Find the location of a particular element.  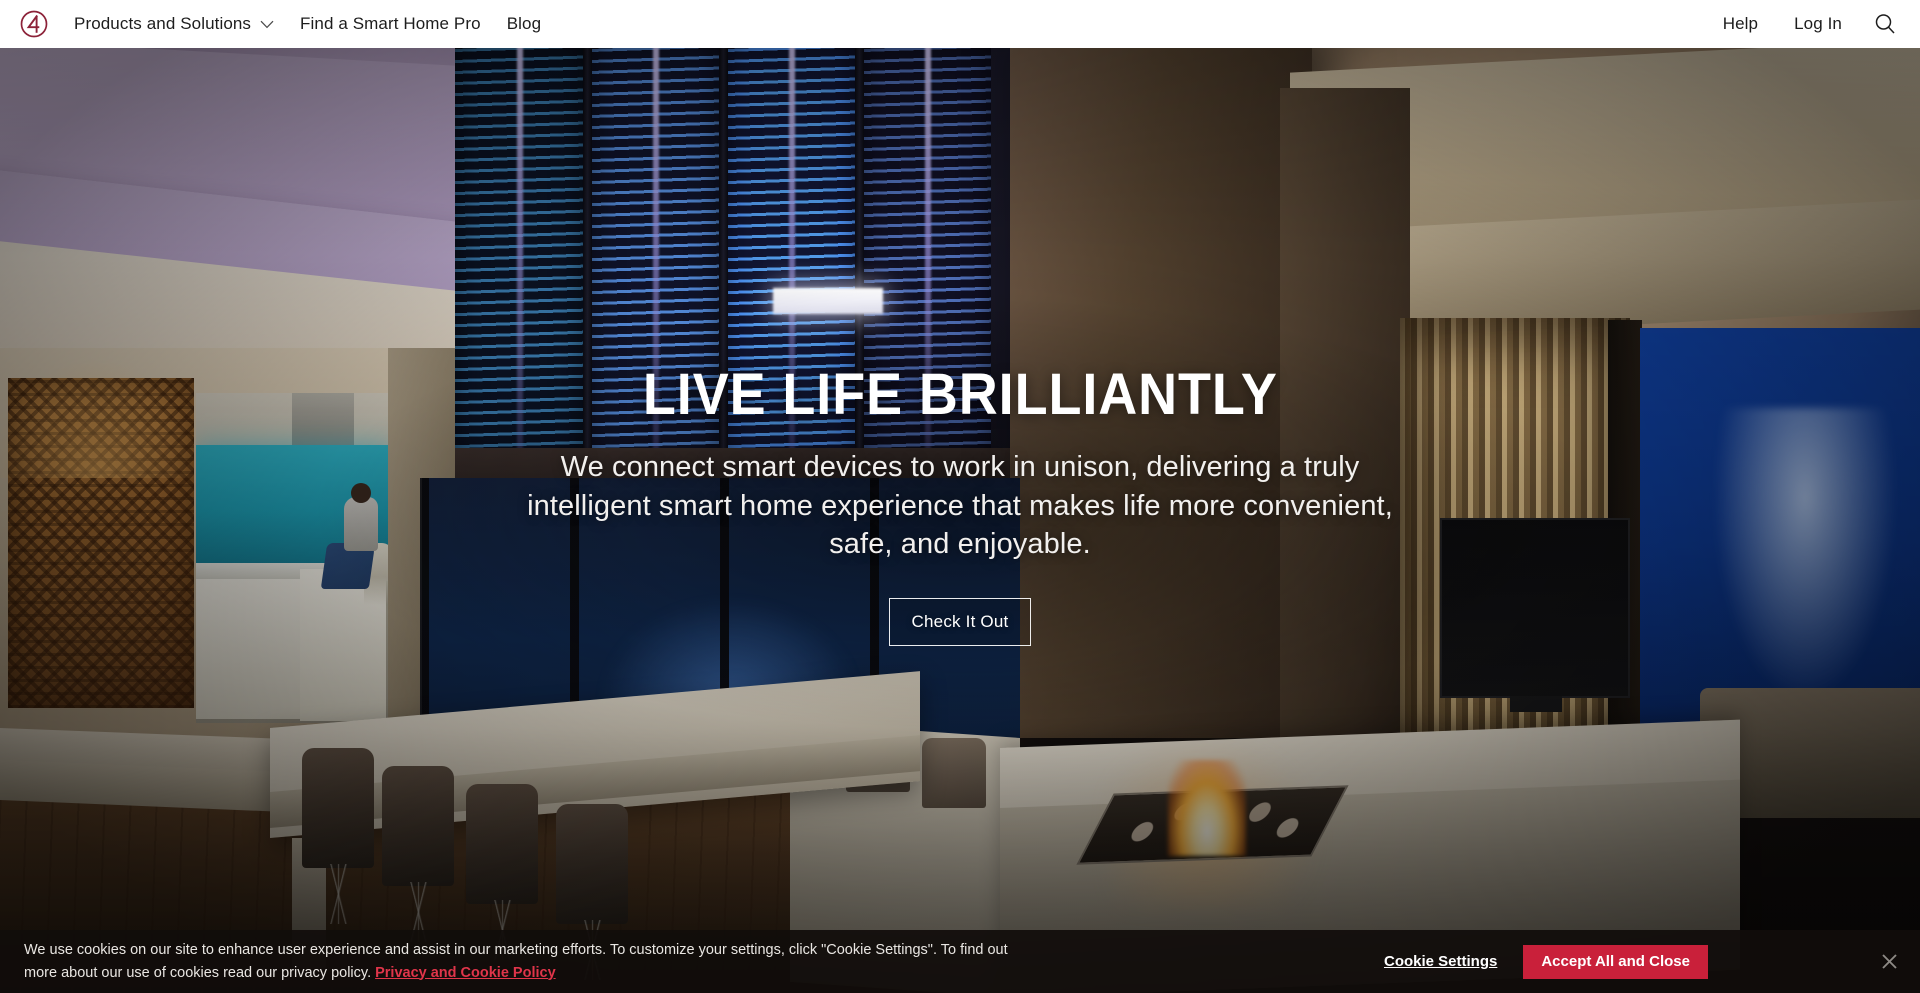

nav-item-log-in-label: Log In is located at coordinates (1818, 23).